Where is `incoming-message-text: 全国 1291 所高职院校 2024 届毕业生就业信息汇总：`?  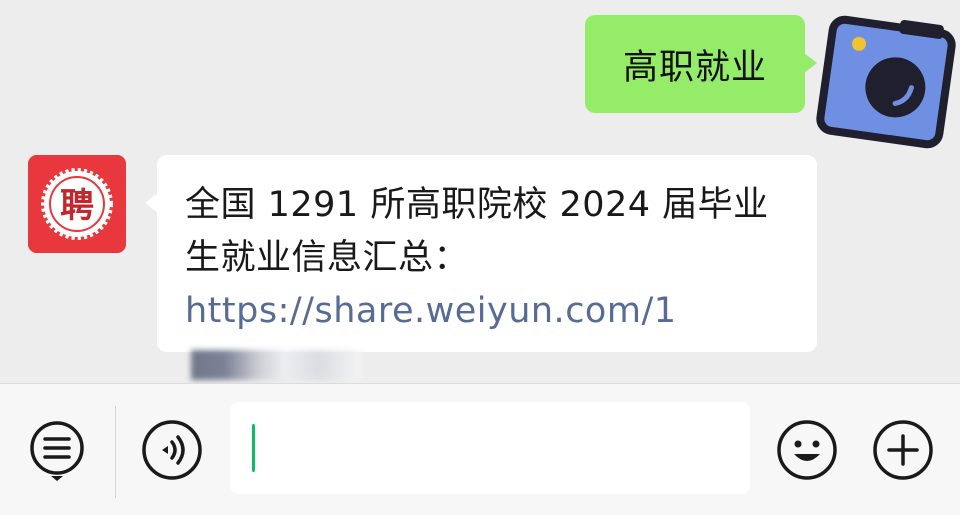
incoming-message-text: 全国 1291 所高职院校 2024 届毕业生就业信息汇总： is located at coordinates (477, 231).